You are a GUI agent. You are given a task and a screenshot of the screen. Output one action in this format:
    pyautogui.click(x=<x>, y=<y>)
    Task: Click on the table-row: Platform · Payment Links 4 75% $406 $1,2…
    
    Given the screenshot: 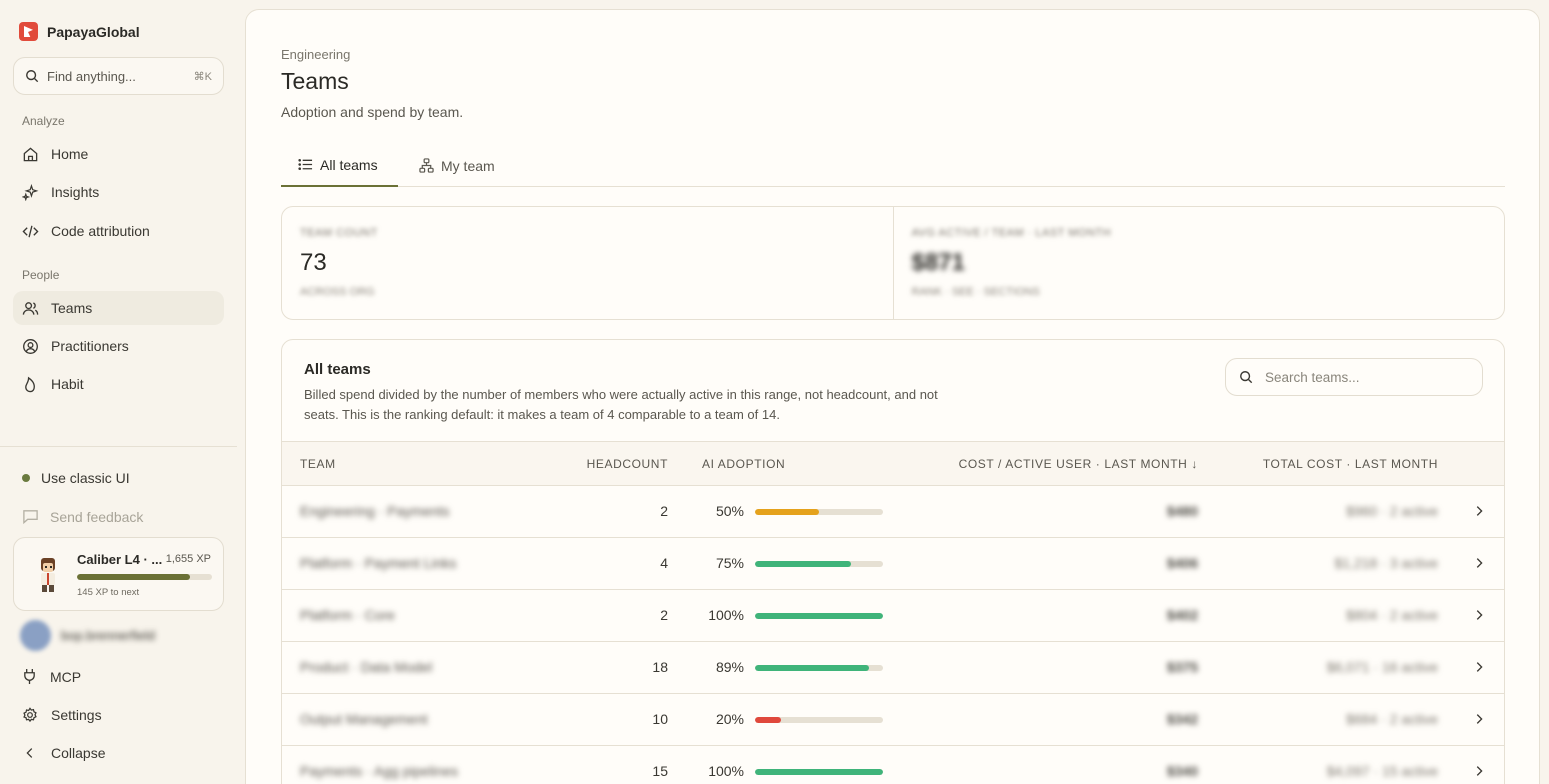 What is the action you would take?
    pyautogui.click(x=893, y=564)
    